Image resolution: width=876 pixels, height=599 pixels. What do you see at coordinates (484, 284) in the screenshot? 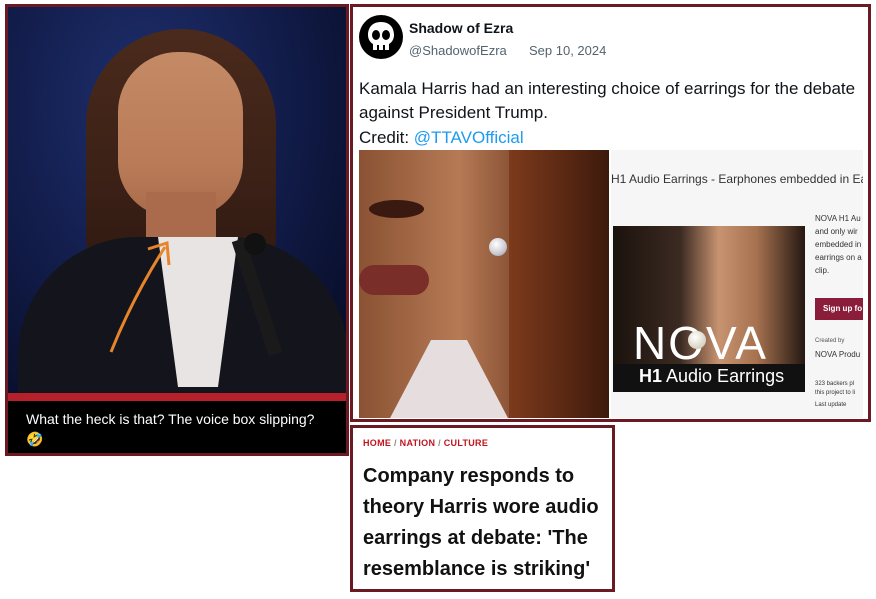
I see `closeup-image` at bounding box center [484, 284].